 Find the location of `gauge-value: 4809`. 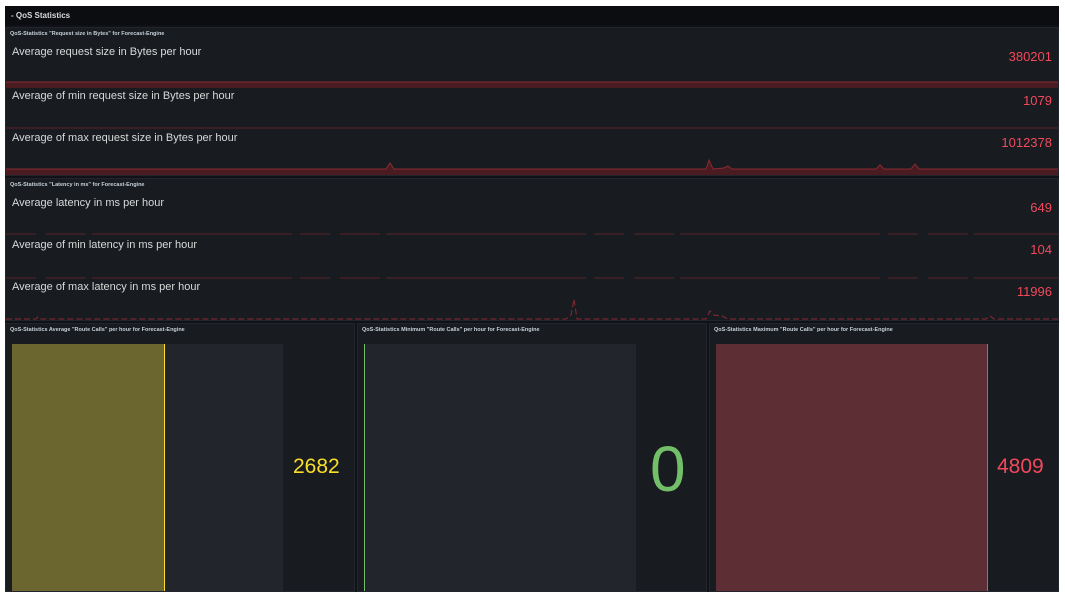

gauge-value: 4809 is located at coordinates (1020, 466).